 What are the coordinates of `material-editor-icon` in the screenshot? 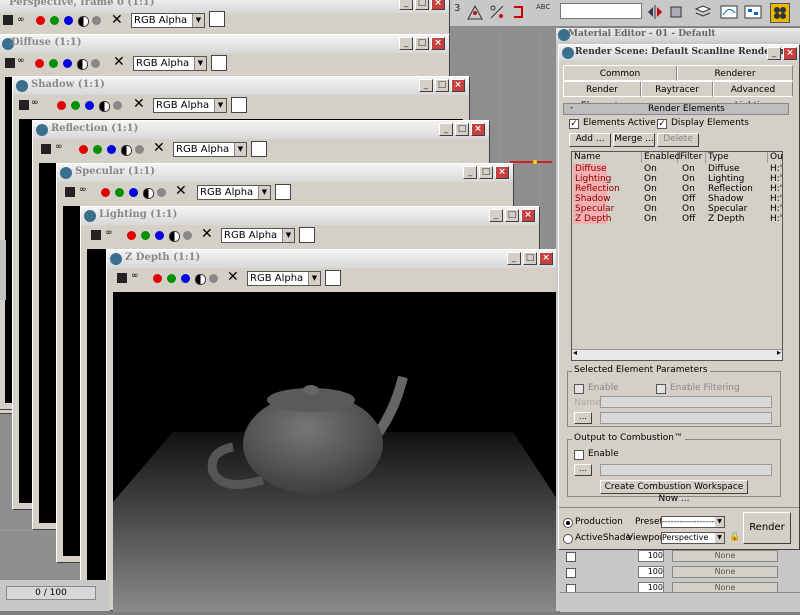 It's located at (780, 13).